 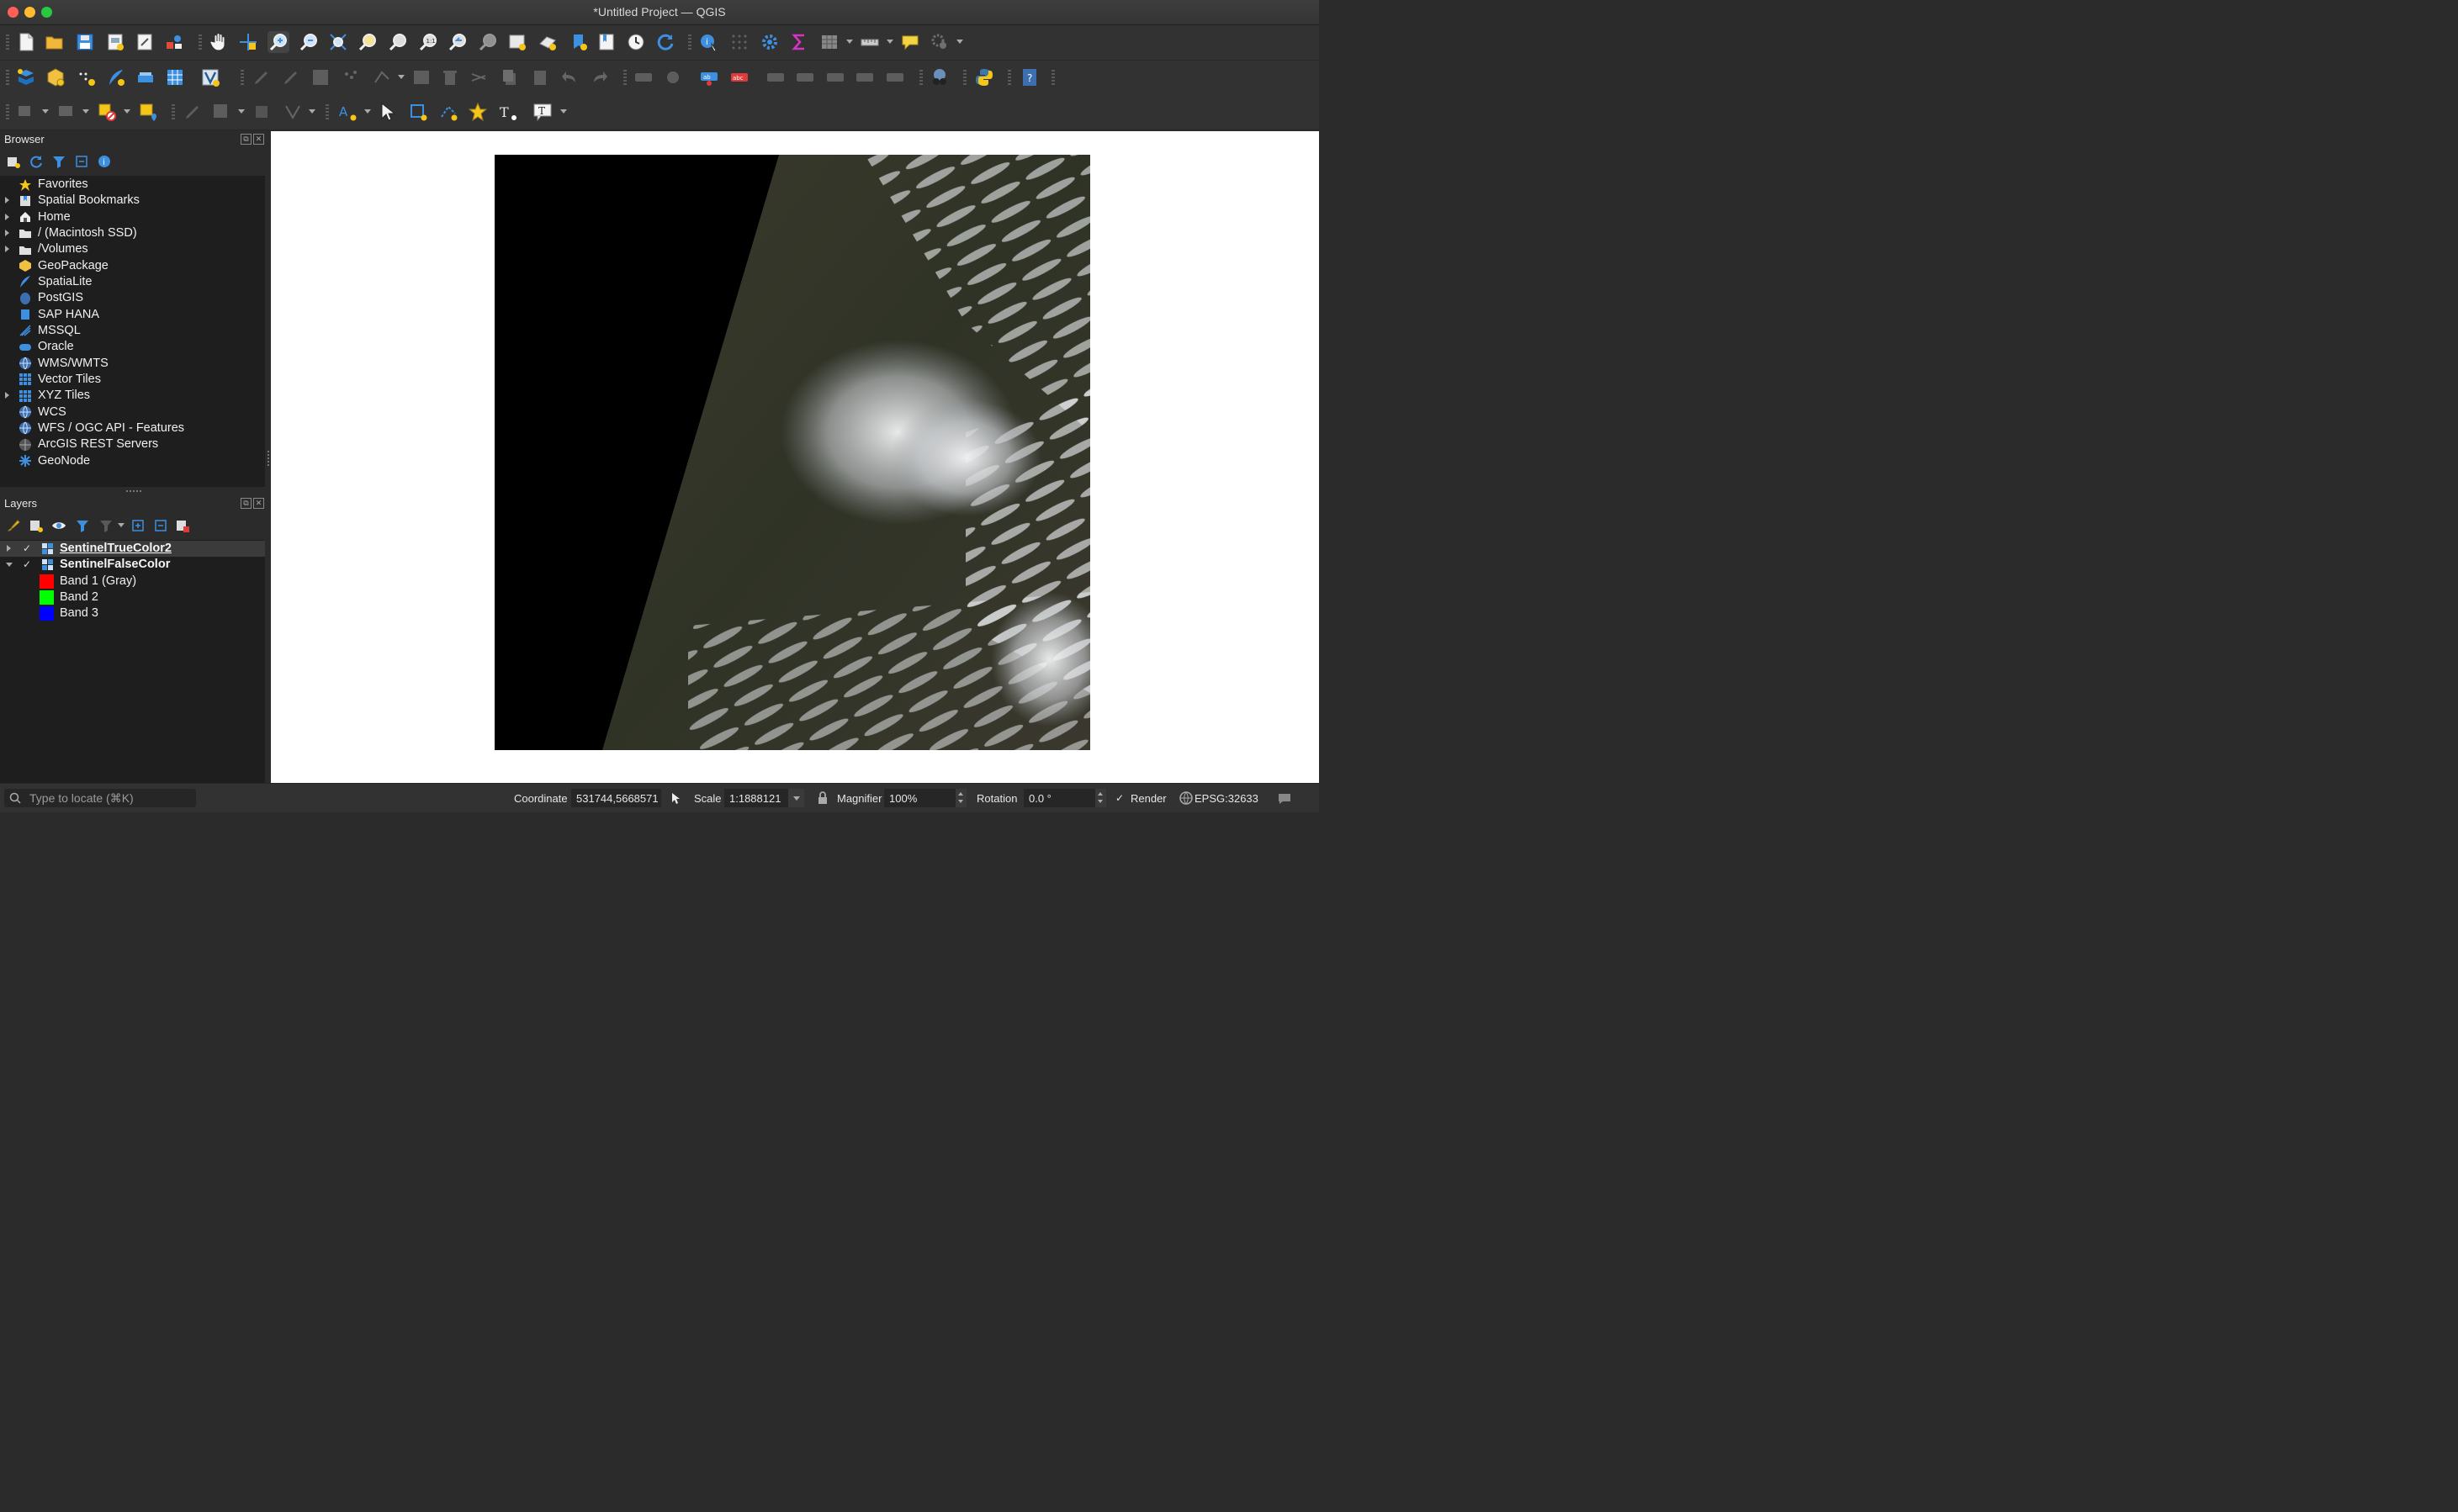 What do you see at coordinates (87, 77) in the screenshot?
I see `new-temporary-scratch-layer-button` at bounding box center [87, 77].